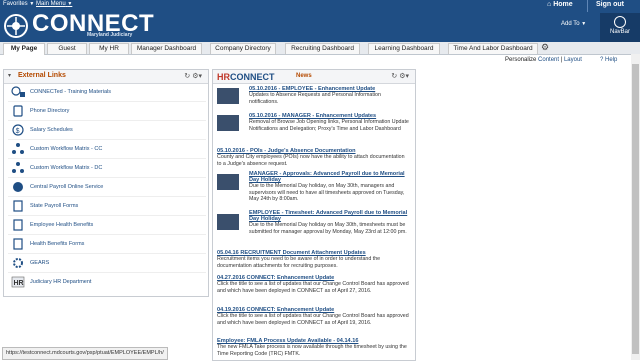  Describe the element at coordinates (107, 112) in the screenshot. I see `list-item: Phone Directory` at that location.